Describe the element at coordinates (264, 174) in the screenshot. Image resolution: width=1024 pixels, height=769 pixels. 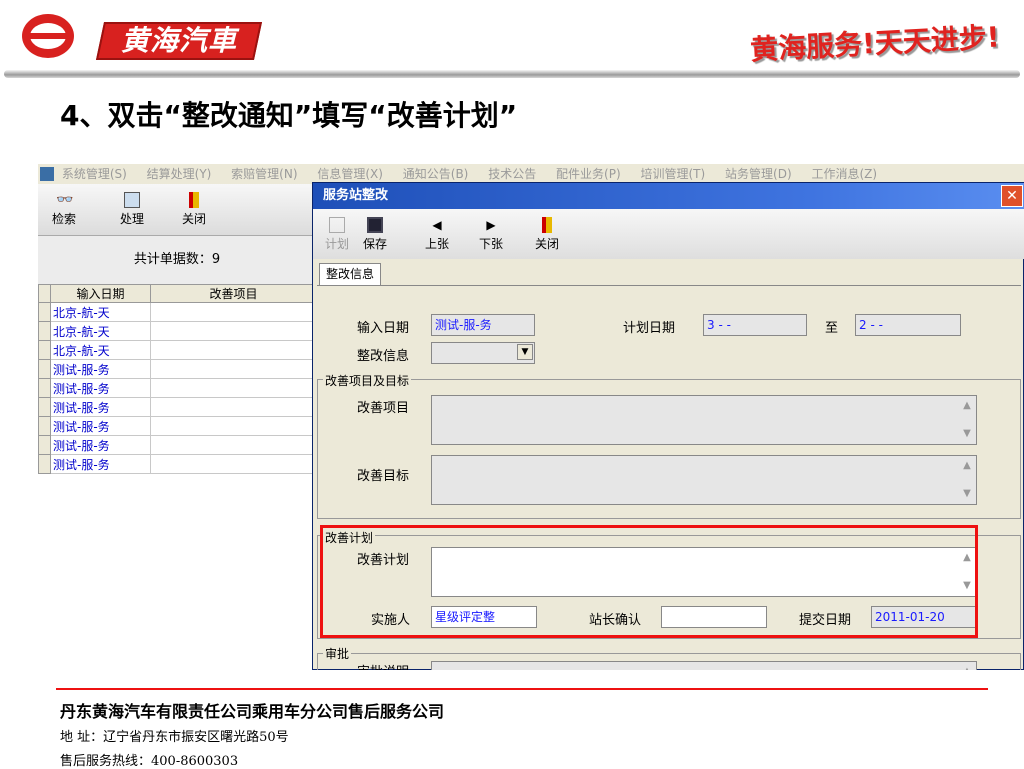
I see `menu-item: 索赔管理(N)` at that location.